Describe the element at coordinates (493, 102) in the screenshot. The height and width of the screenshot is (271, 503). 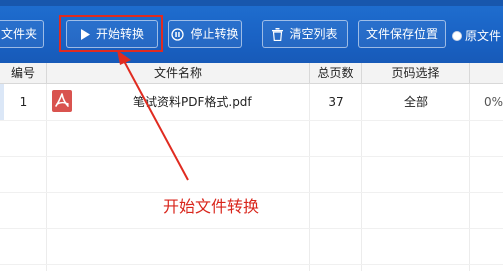
I see `cell-progress: 0%` at that location.